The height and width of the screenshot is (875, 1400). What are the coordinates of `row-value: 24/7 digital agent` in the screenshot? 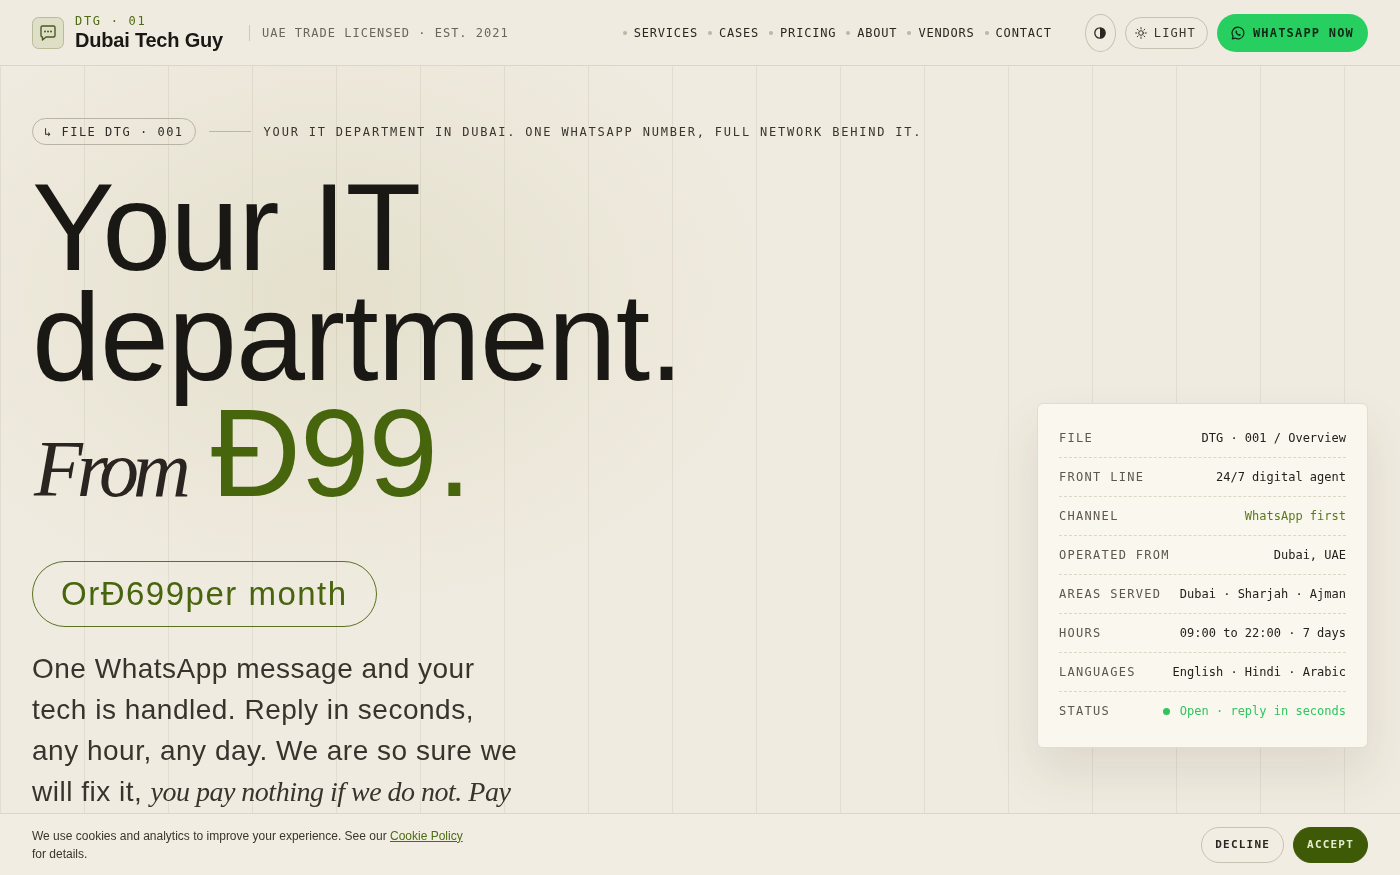 It's located at (1280, 477).